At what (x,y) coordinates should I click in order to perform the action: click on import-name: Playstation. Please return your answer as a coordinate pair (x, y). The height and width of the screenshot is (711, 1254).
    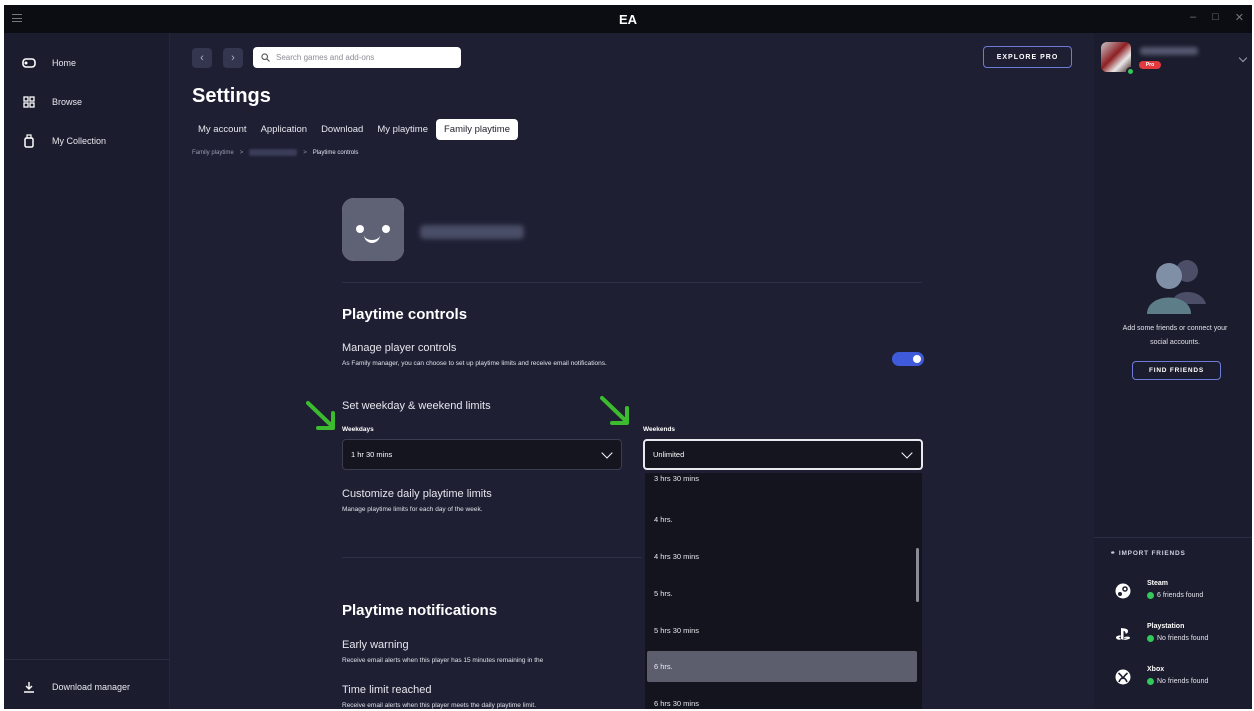
    Looking at the image, I should click on (1166, 626).